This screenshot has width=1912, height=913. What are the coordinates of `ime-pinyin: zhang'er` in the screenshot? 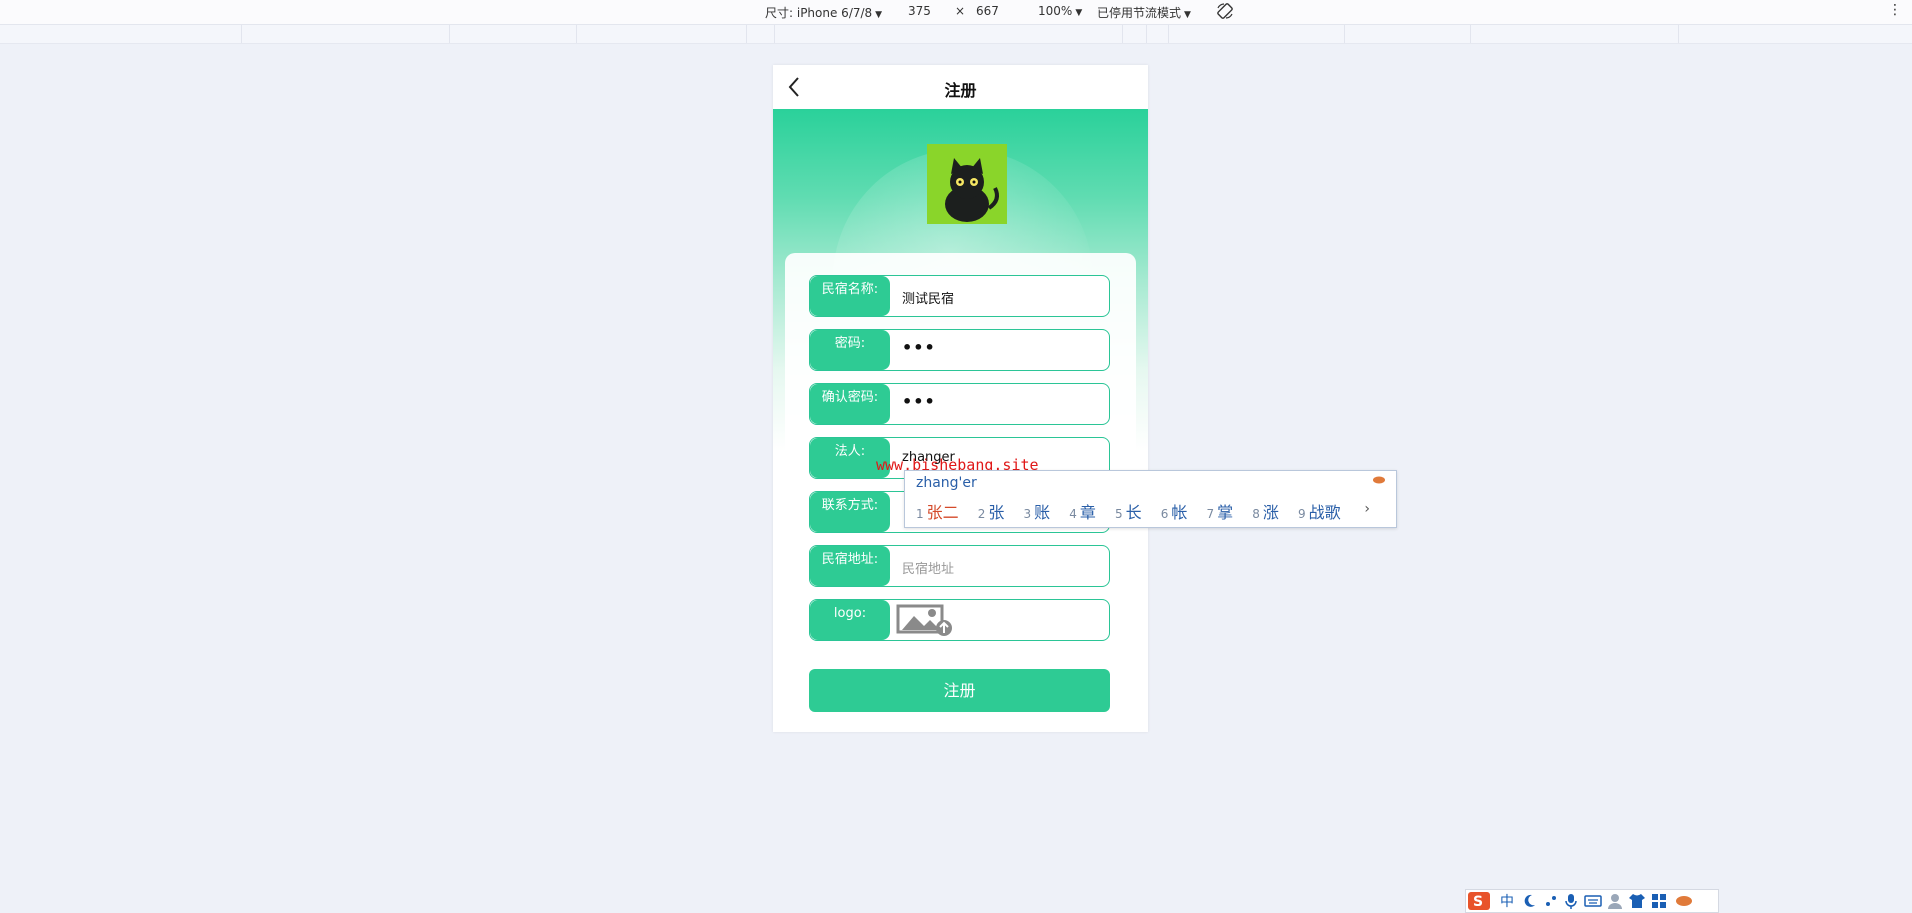 It's located at (946, 483).